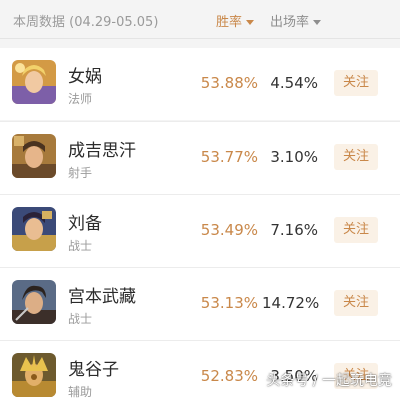  I want to click on hero-role: 辅助, so click(80, 392).